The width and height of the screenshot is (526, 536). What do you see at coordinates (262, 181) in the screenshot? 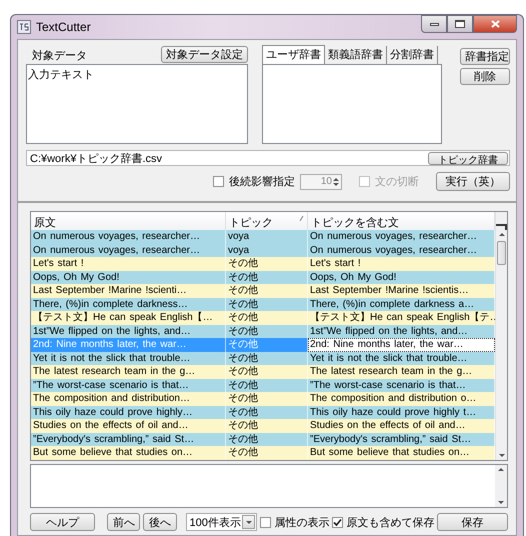
I see `checkbox-label: 後続影響指定` at bounding box center [262, 181].